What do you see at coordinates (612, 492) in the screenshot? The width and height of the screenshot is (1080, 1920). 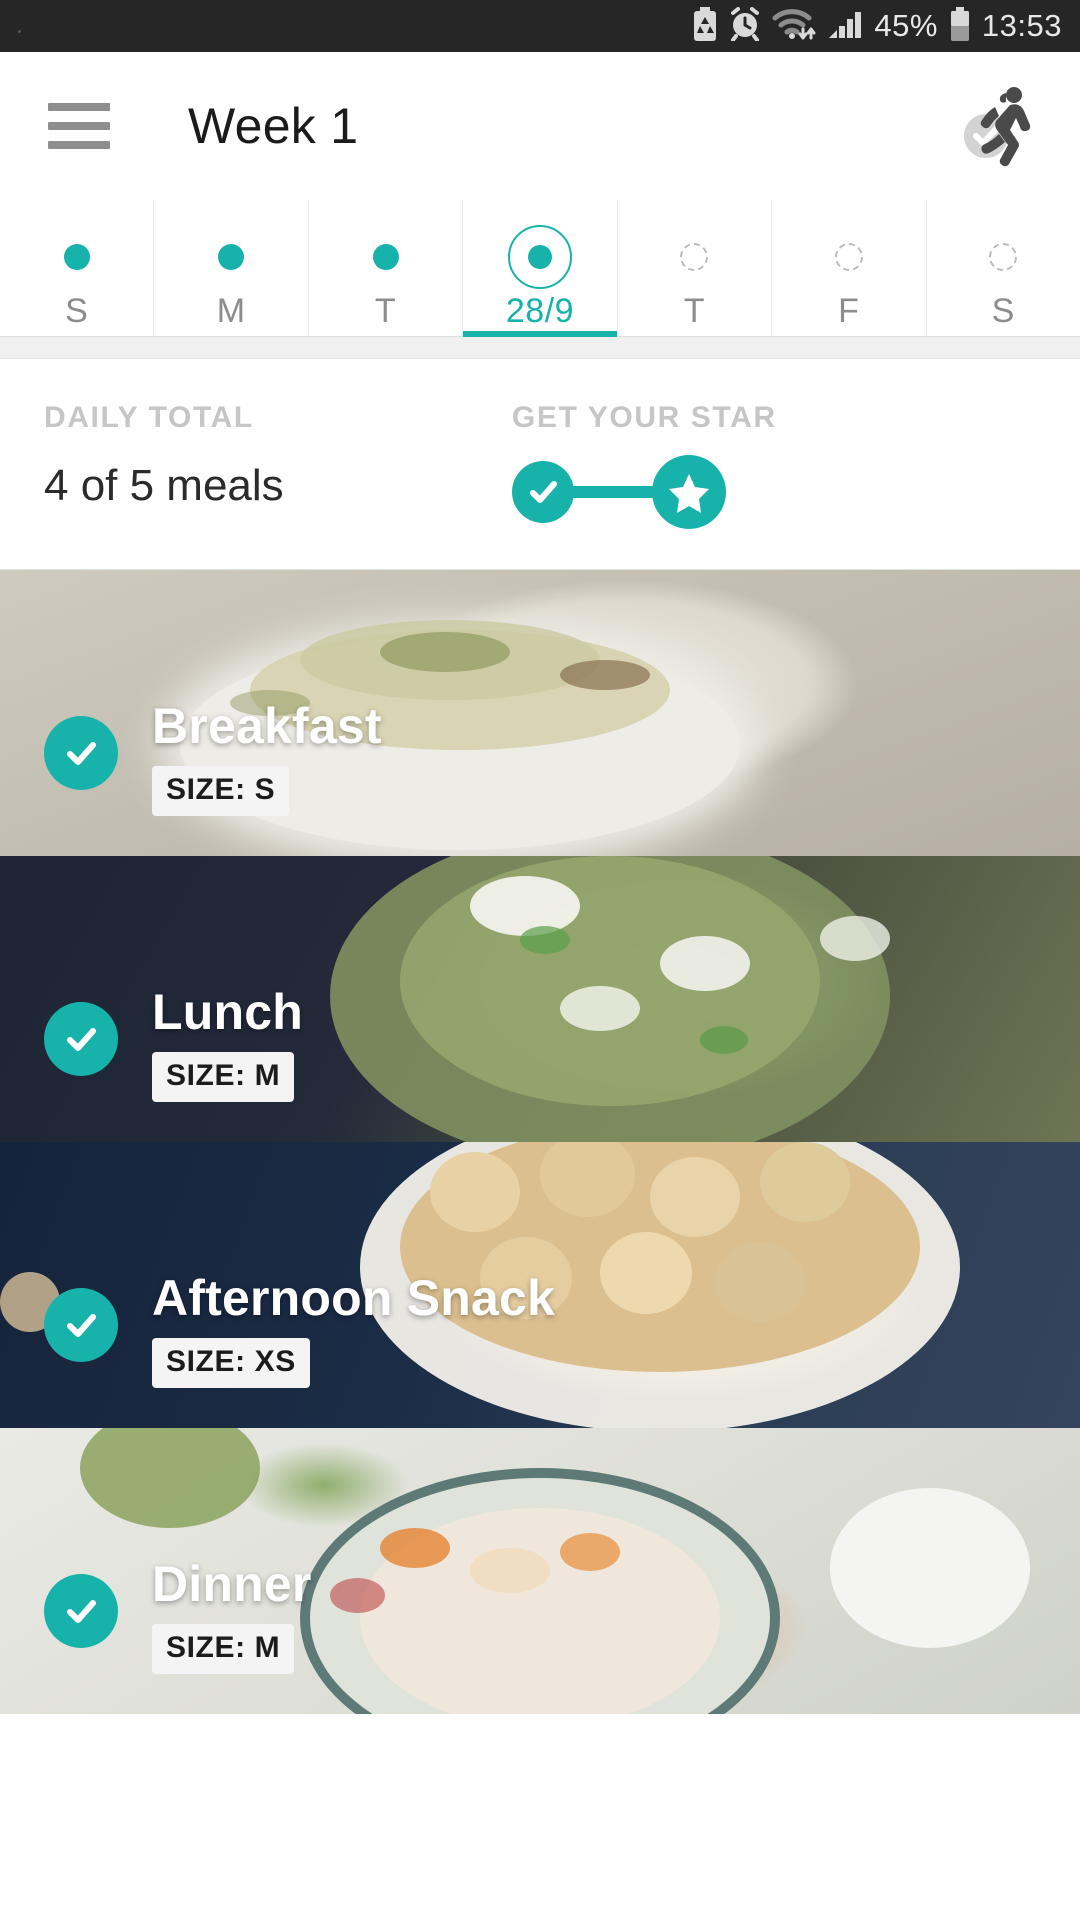 I see `progress-connector` at bounding box center [612, 492].